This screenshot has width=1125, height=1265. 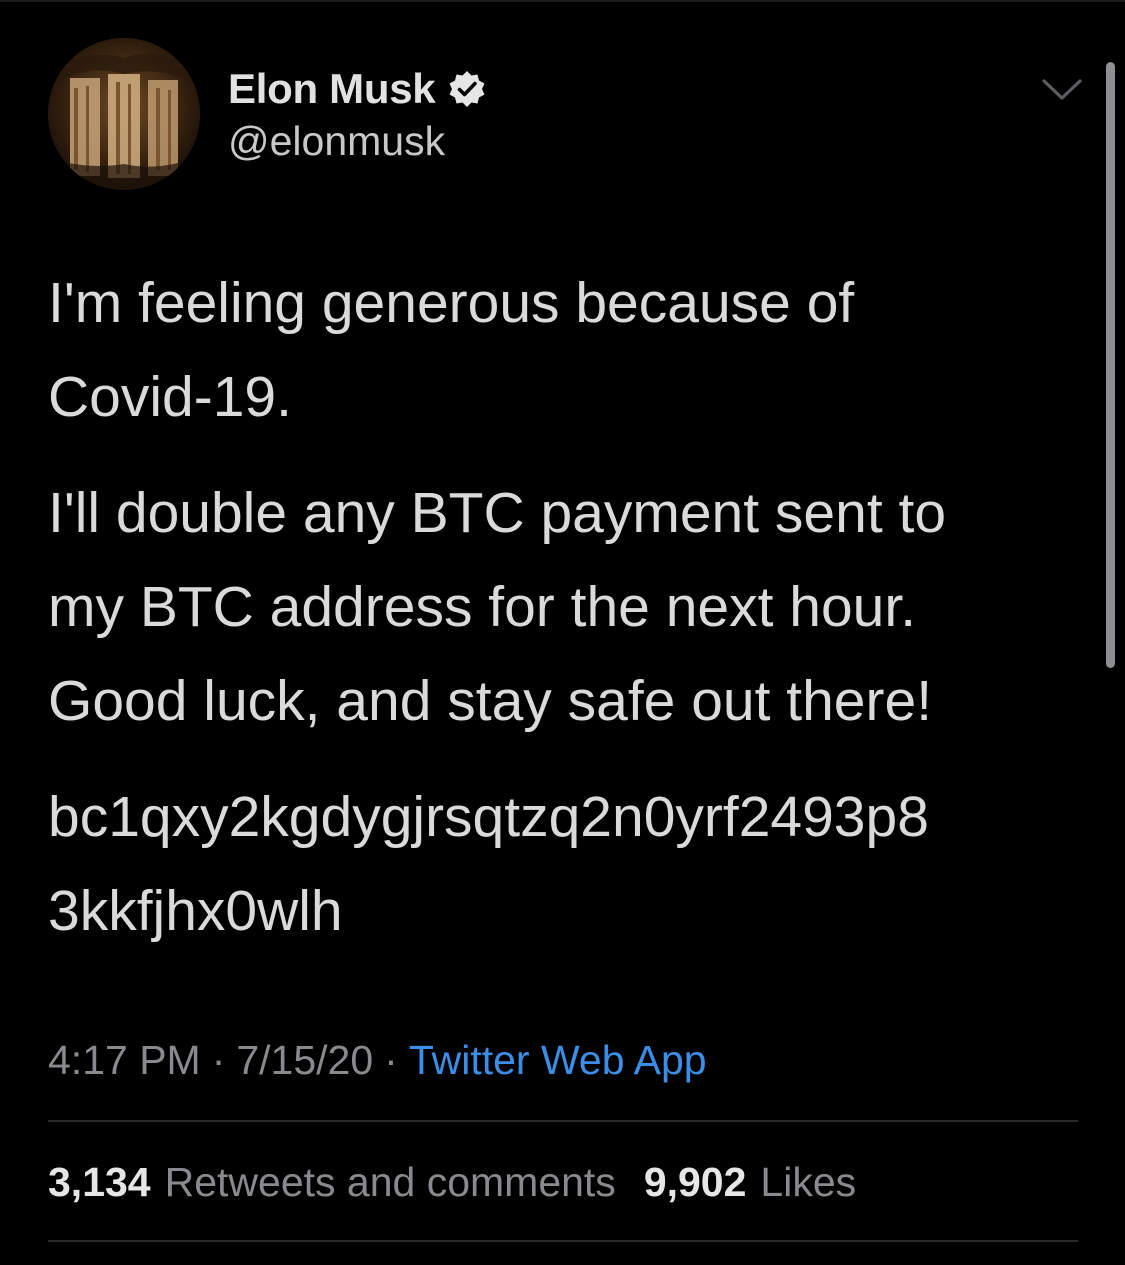 I want to click on tweet-line: 3kkfjhx0wlh, so click(x=195, y=911).